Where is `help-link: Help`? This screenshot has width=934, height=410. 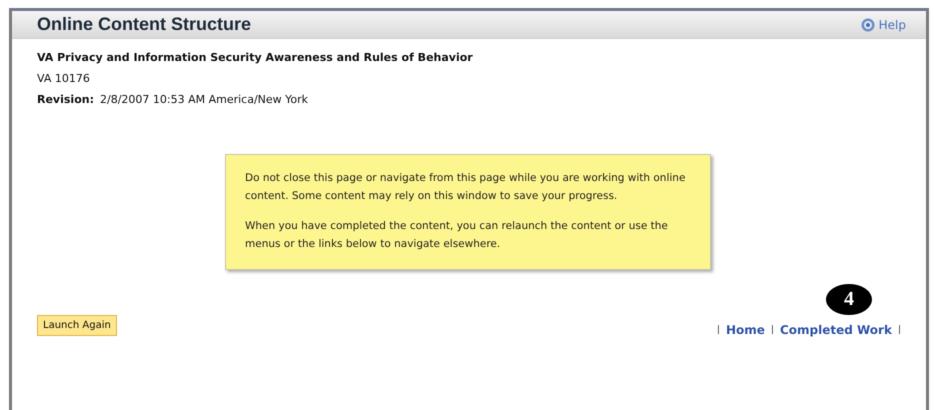
help-link: Help is located at coordinates (883, 25).